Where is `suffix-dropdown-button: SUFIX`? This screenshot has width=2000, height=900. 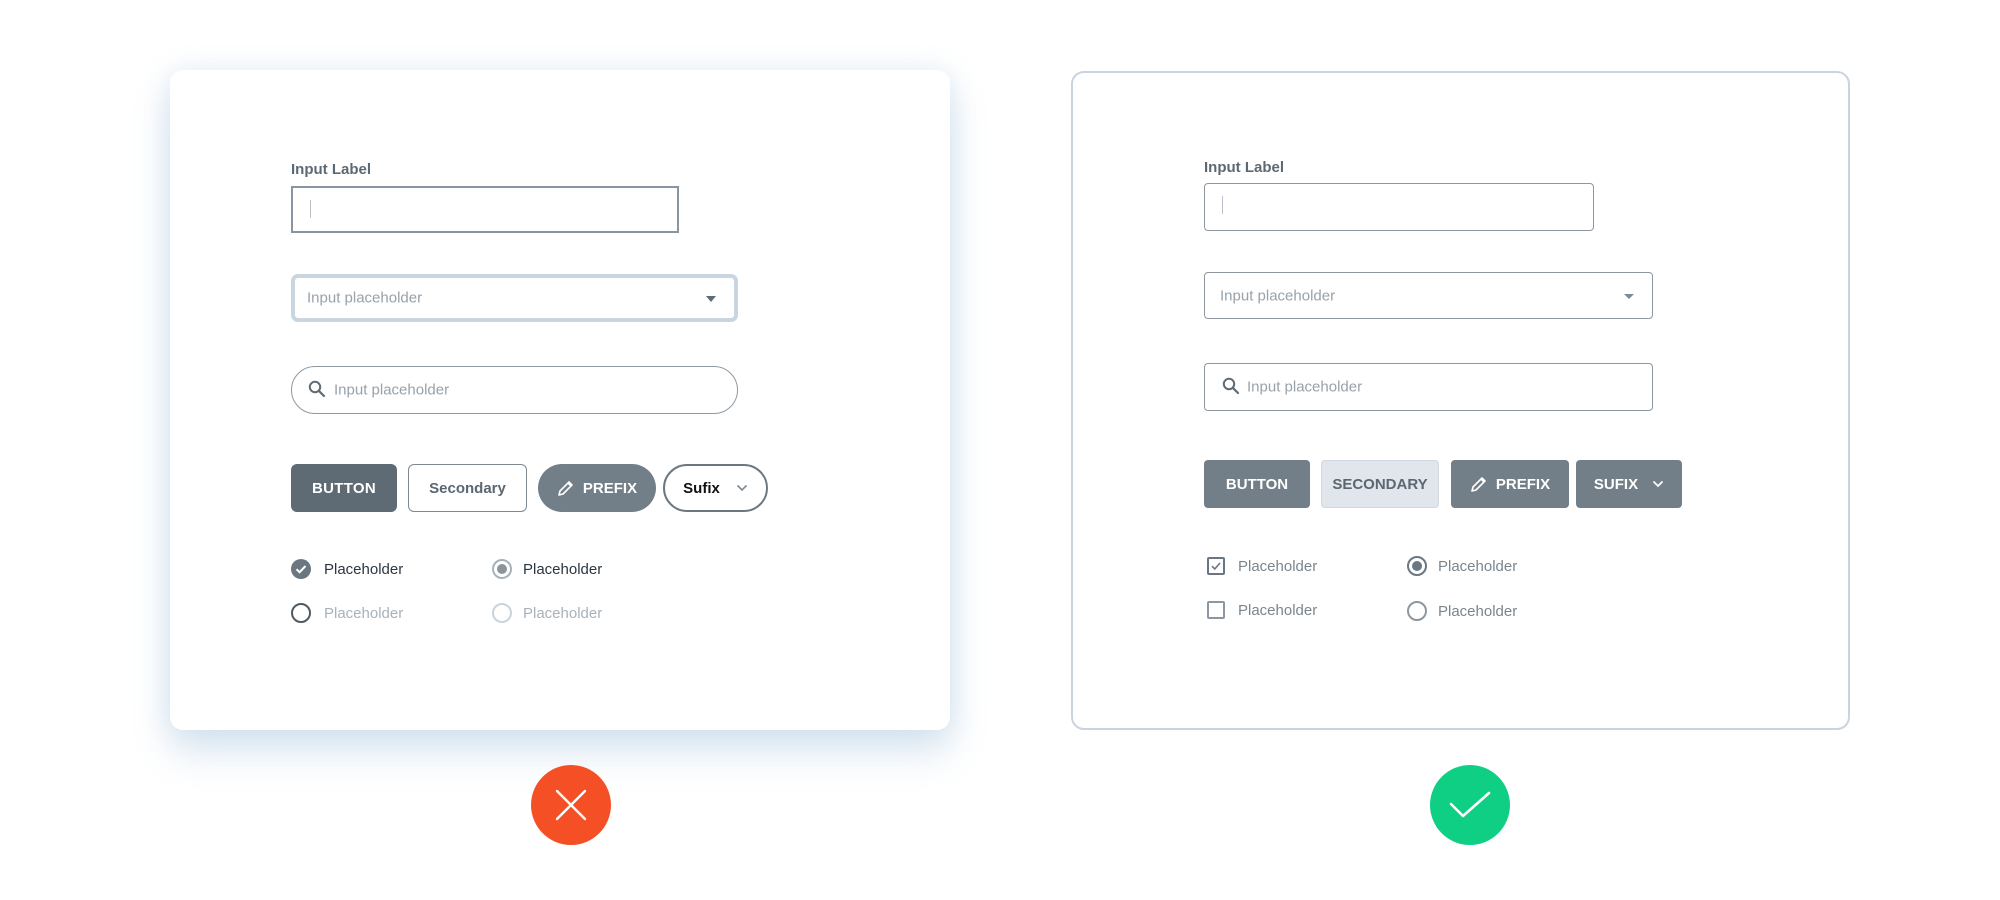
suffix-dropdown-button: SUFIX is located at coordinates (1629, 484).